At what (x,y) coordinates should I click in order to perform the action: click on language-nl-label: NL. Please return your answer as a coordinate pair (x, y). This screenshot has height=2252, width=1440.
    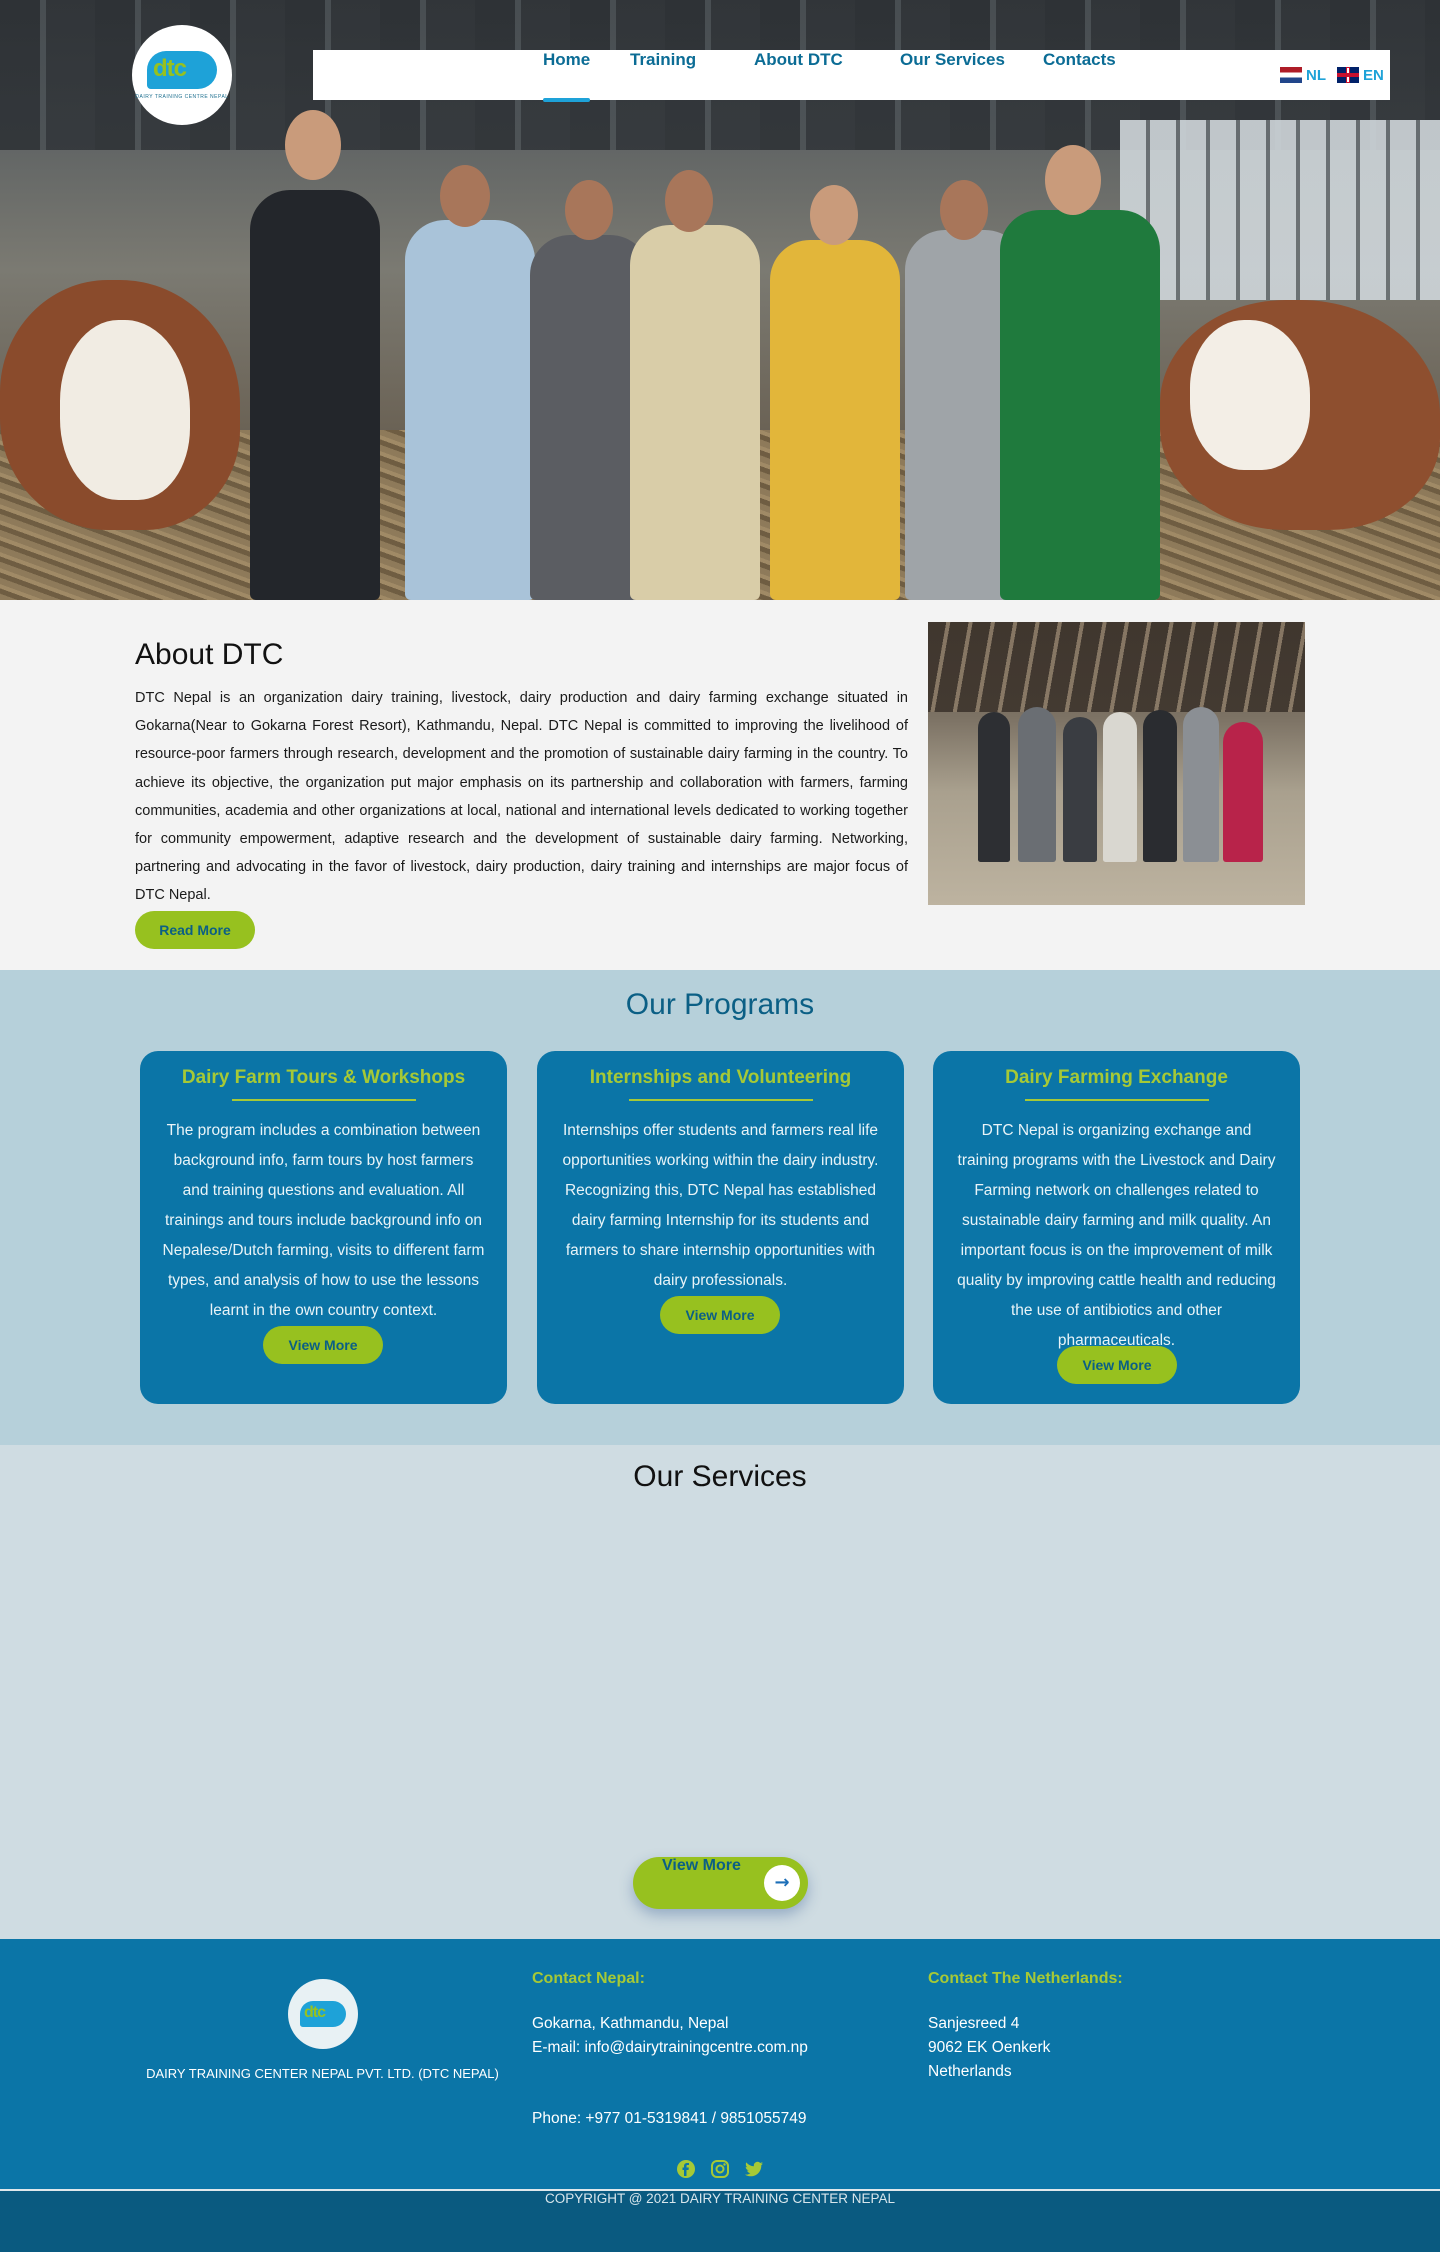
    Looking at the image, I should click on (1316, 75).